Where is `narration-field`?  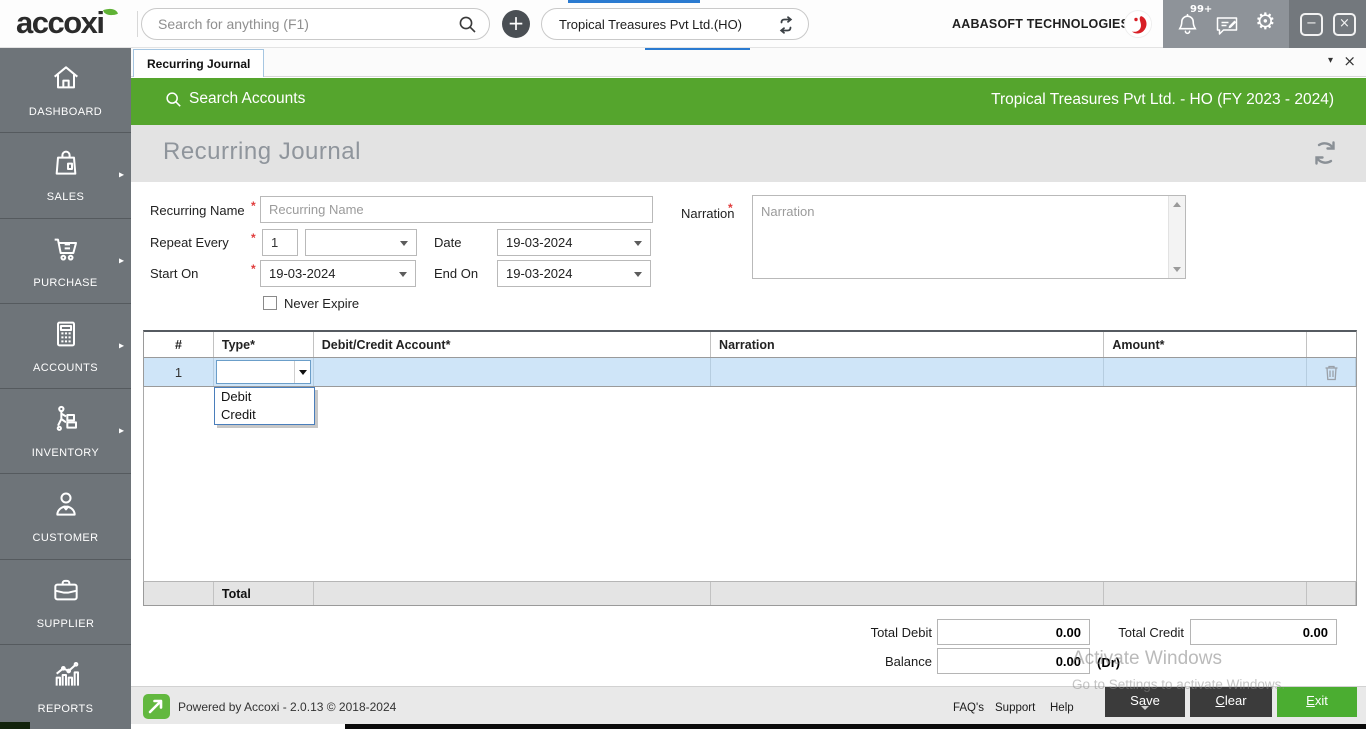 narration-field is located at coordinates (969, 237).